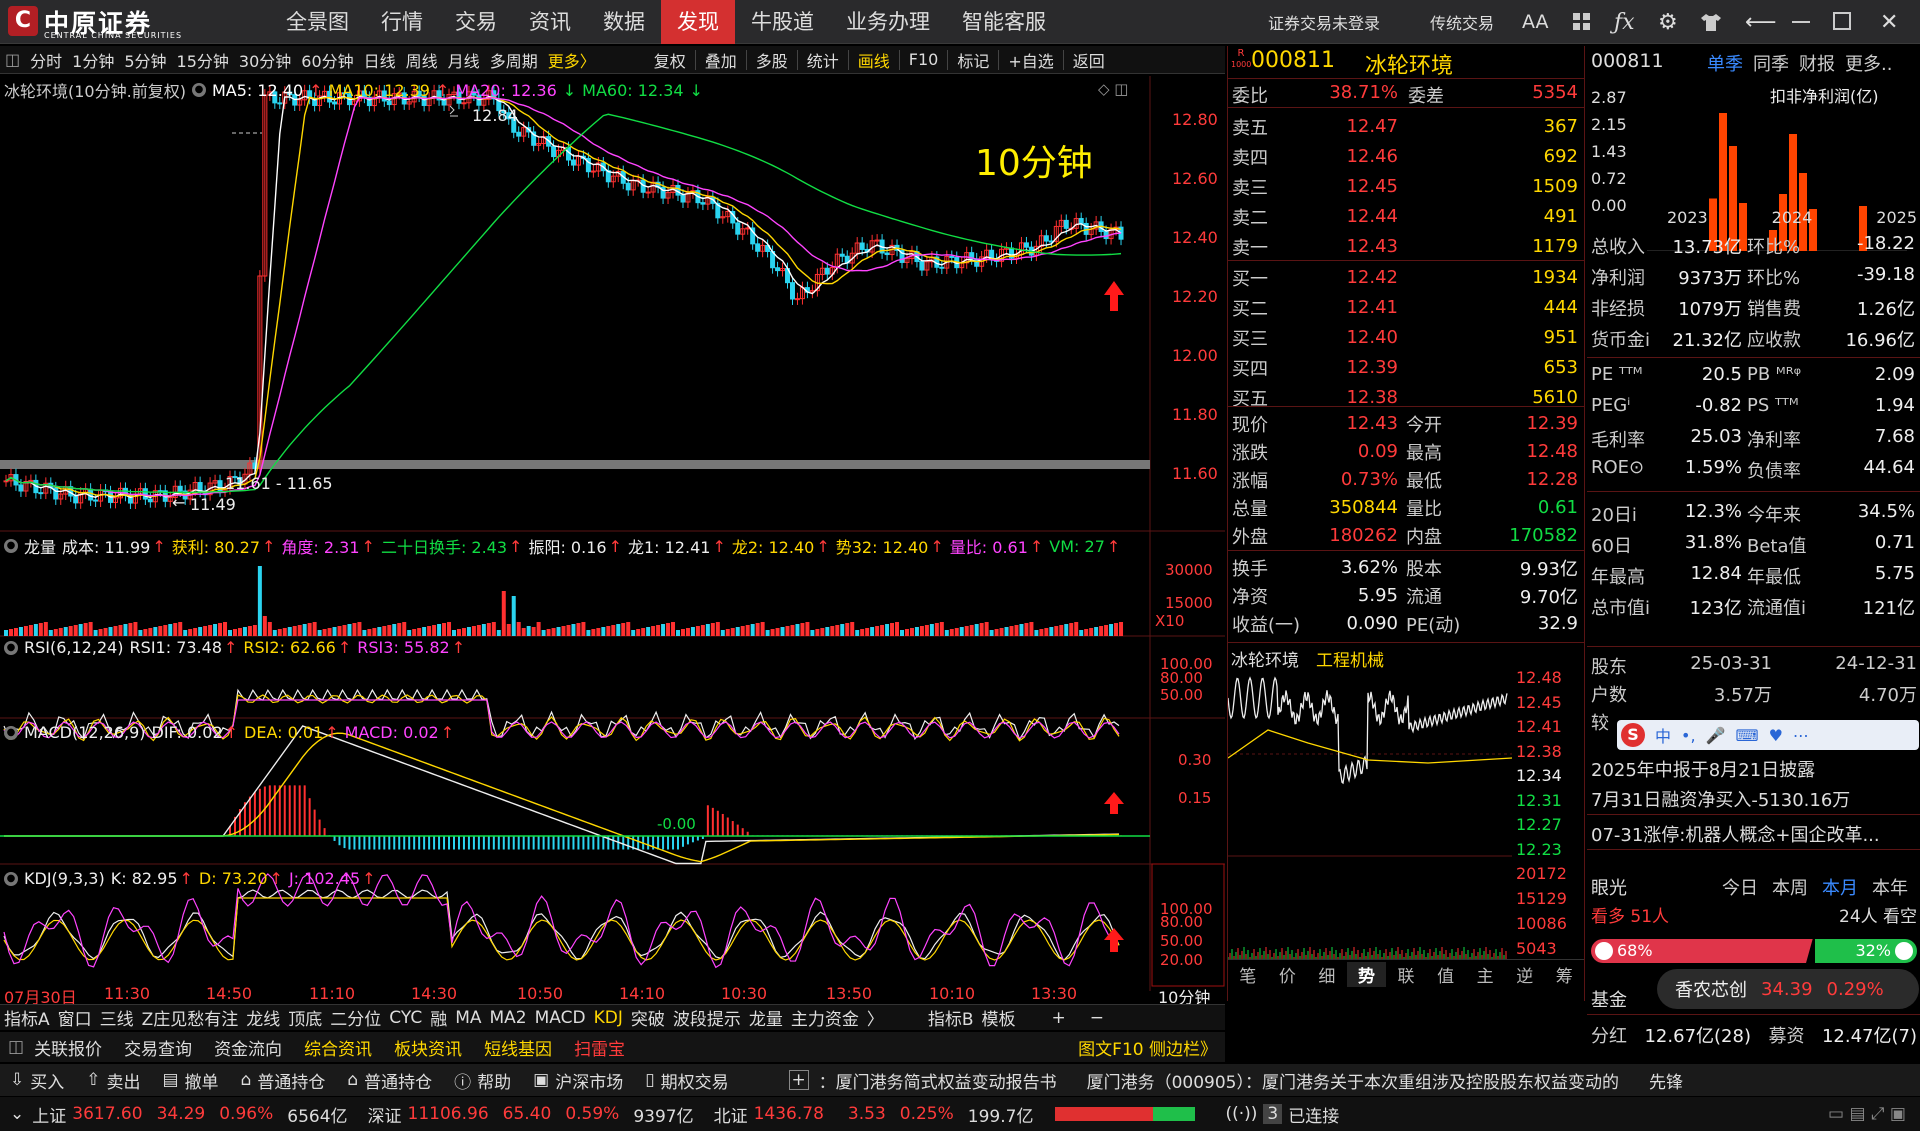 The height and width of the screenshot is (1131, 1920). What do you see at coordinates (1525, 974) in the screenshot?
I see `quote-tab: 逆` at bounding box center [1525, 974].